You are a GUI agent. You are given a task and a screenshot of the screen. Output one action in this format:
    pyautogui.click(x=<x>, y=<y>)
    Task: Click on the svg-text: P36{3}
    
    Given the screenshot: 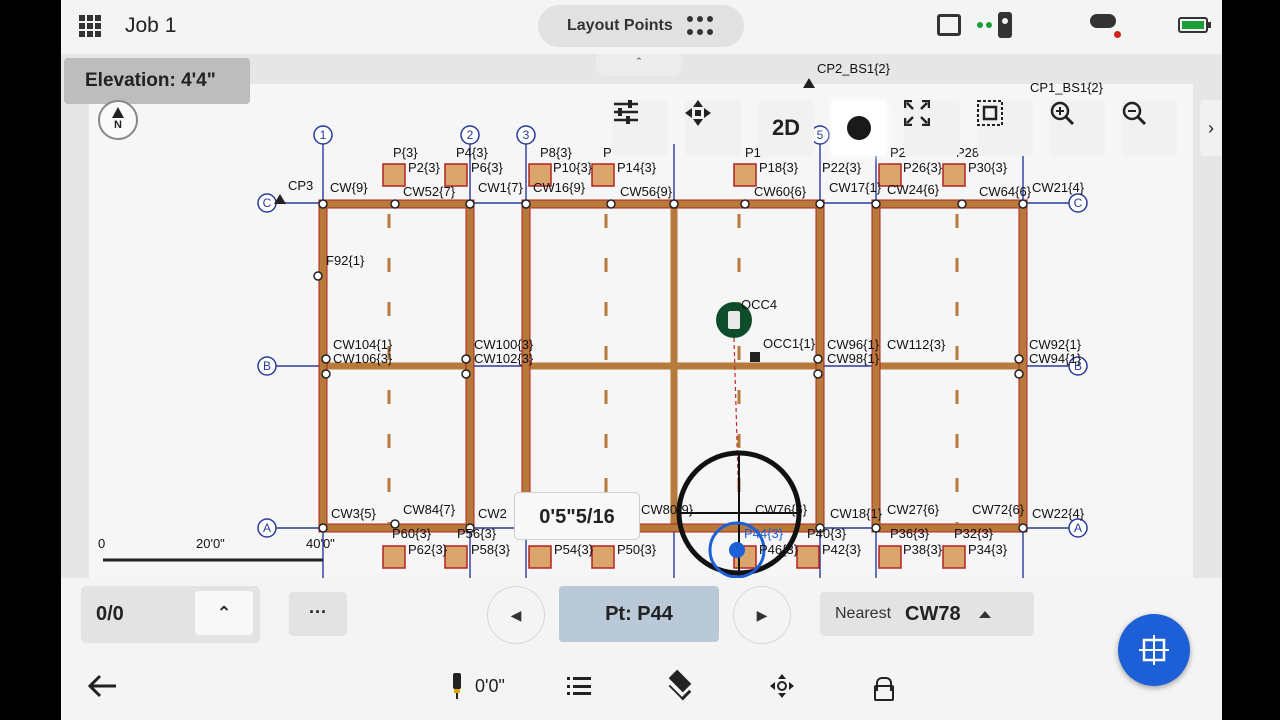 What is the action you would take?
    pyautogui.click(x=910, y=533)
    